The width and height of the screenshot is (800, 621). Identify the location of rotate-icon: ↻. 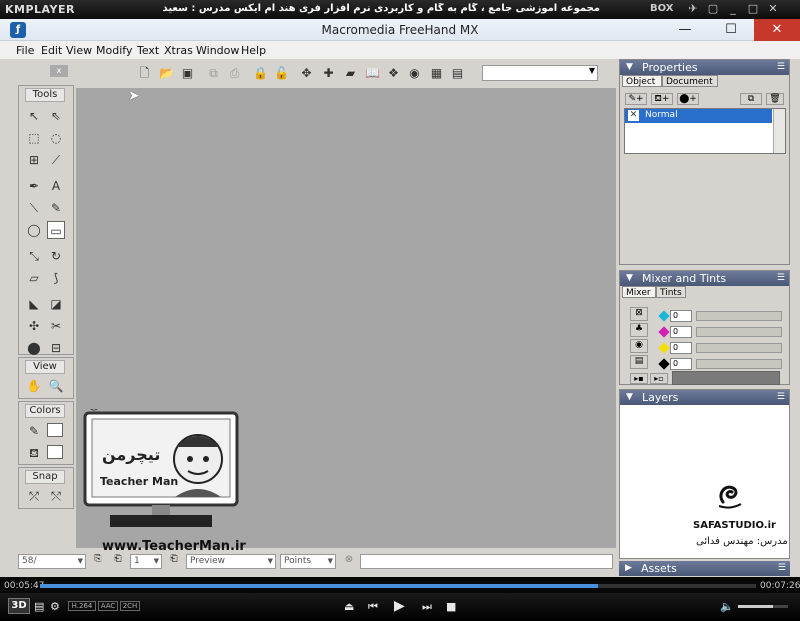
(56, 256).